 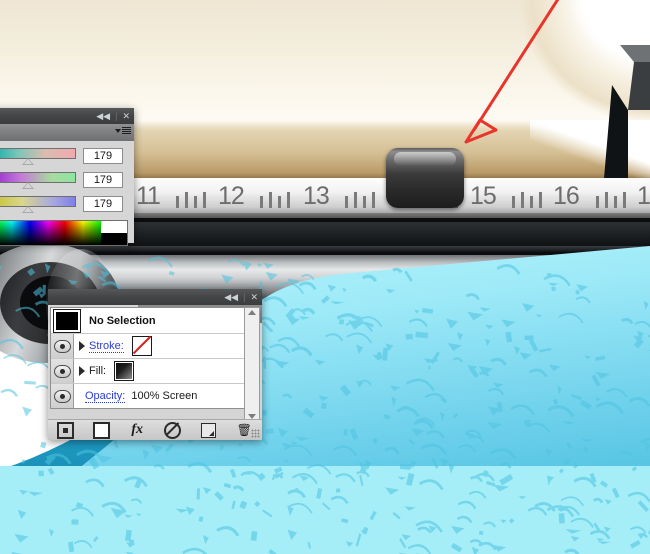 I want to click on appearance-panel-titlebar: ◀◀ | ✕, so click(x=155, y=297).